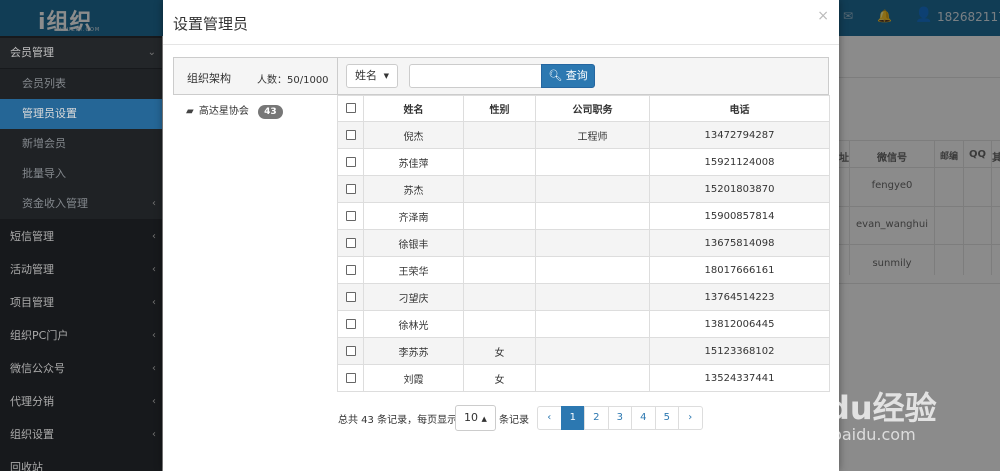  Describe the element at coordinates (739, 162) in the screenshot. I see `cell-phone: 15921124008` at that location.